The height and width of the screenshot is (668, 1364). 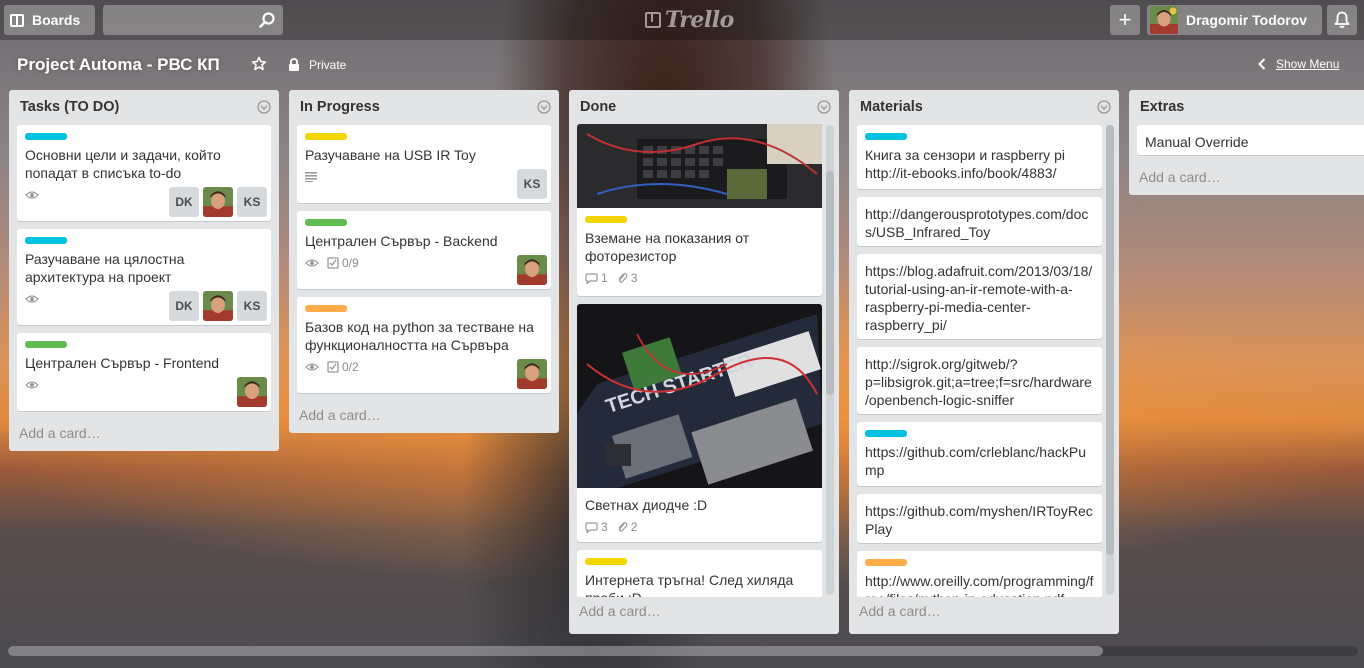 What do you see at coordinates (390, 155) in the screenshot?
I see `card-title: Разучаване на USB IR Toy` at bounding box center [390, 155].